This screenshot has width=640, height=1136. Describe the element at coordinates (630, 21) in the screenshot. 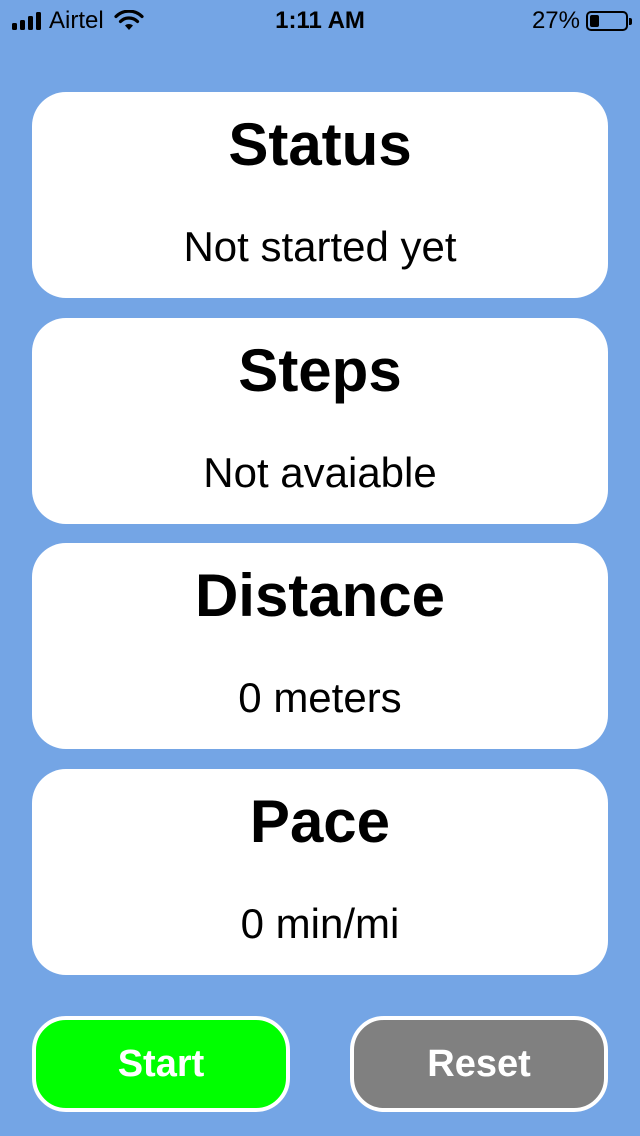

I see `battery-cap` at that location.